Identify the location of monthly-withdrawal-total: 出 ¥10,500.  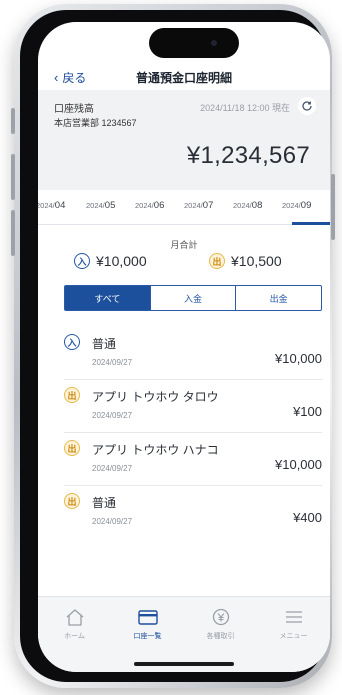
(245, 261).